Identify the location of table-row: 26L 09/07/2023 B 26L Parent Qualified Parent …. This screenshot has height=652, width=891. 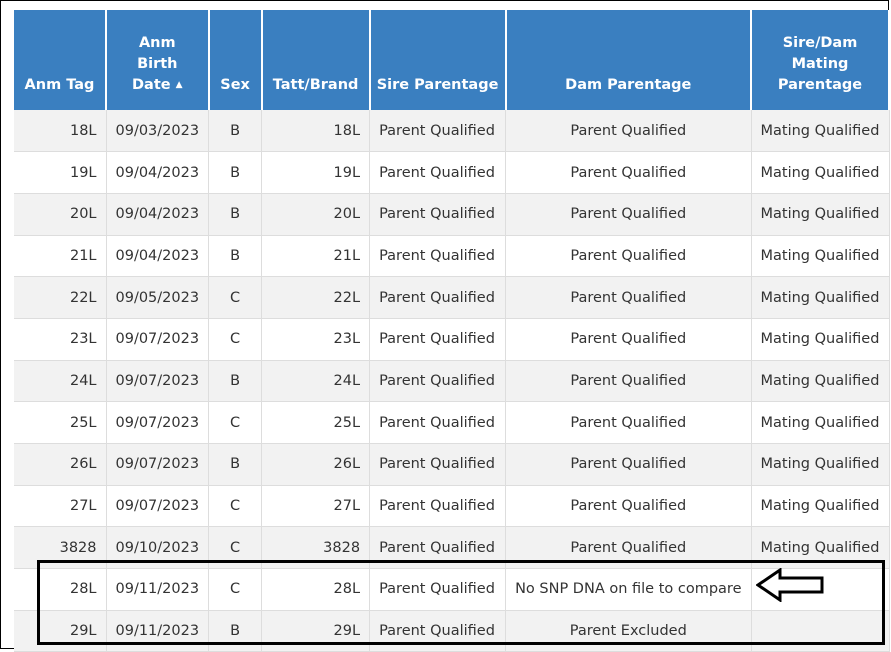
(452, 464).